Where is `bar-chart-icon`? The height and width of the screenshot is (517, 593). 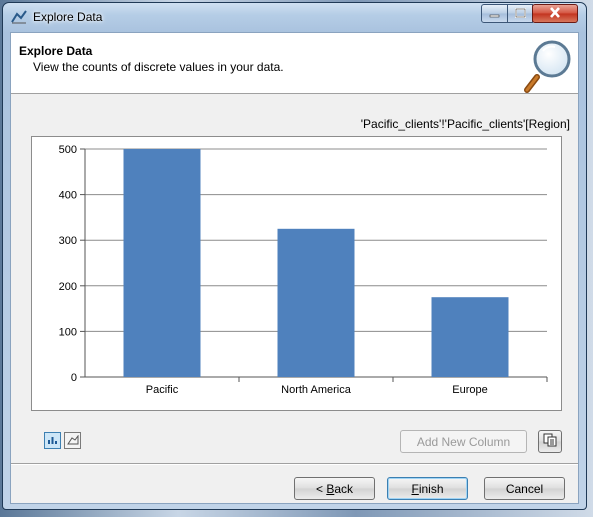
bar-chart-icon is located at coordinates (52, 441).